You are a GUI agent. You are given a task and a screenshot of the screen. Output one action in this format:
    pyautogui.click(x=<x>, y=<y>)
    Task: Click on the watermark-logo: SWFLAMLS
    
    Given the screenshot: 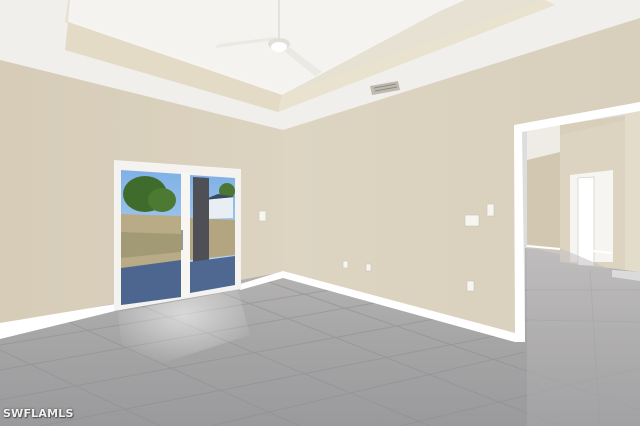 What is the action you would take?
    pyautogui.click(x=38, y=413)
    